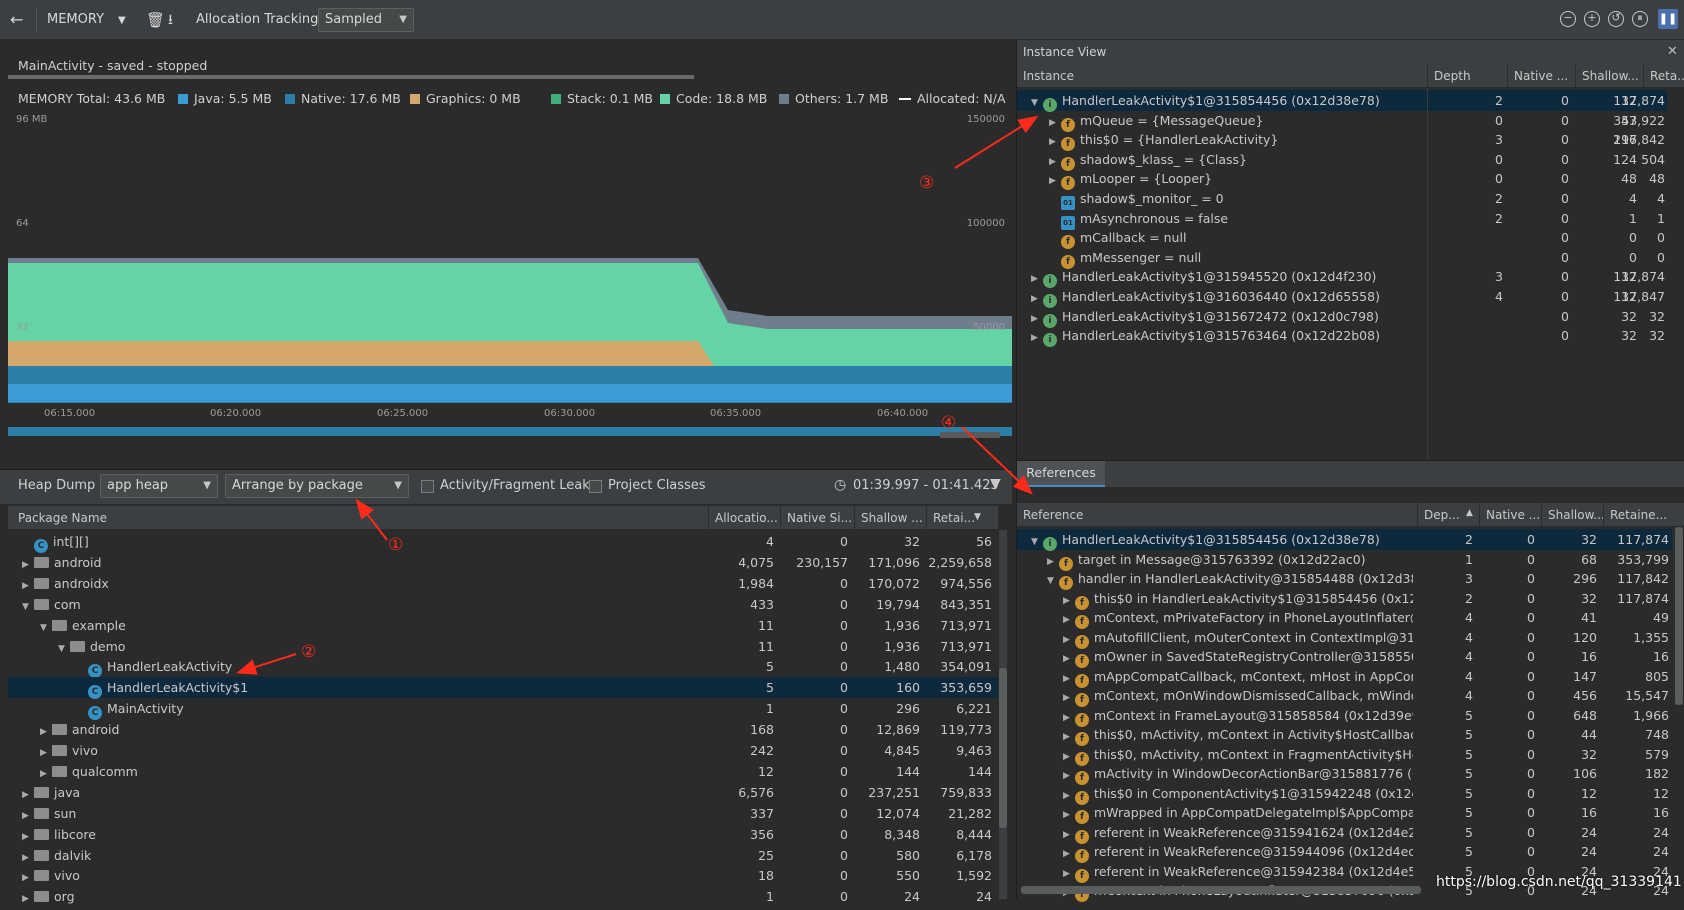 Image resolution: width=1684 pixels, height=910 pixels. Describe the element at coordinates (503, 562) in the screenshot. I see `package-row: ▶ android 4,075 230,157 171,096 2,259,658` at that location.